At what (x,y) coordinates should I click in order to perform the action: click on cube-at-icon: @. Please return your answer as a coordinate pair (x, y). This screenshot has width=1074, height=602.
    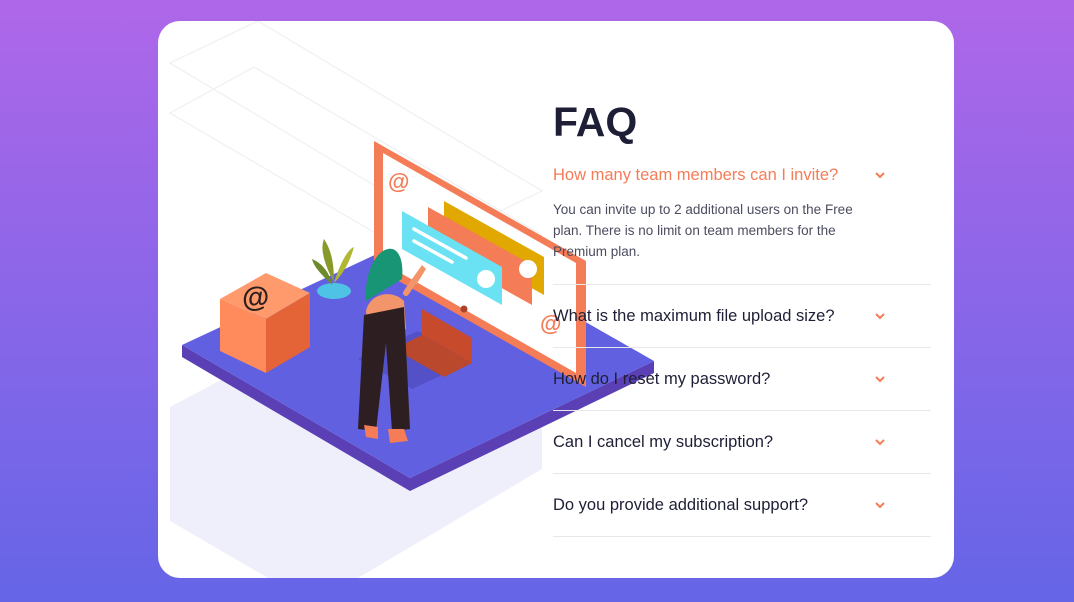
    Looking at the image, I should click on (255, 297).